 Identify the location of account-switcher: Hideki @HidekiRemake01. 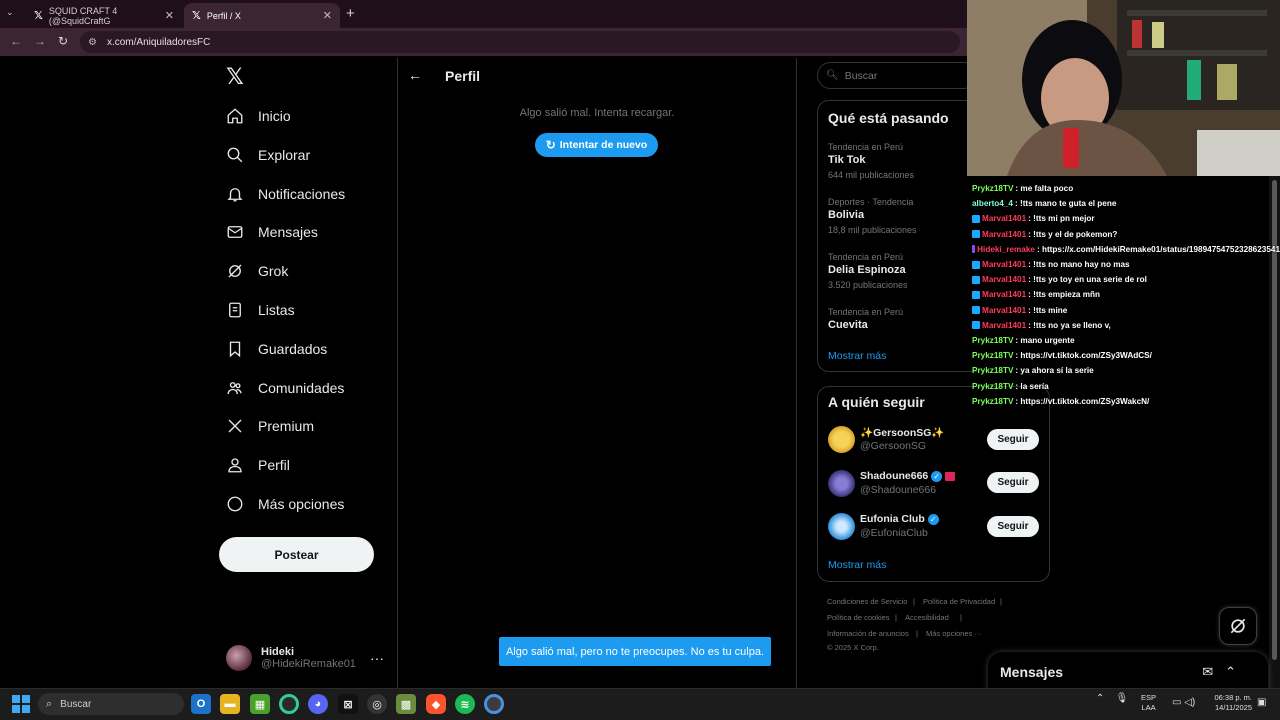
(308, 658).